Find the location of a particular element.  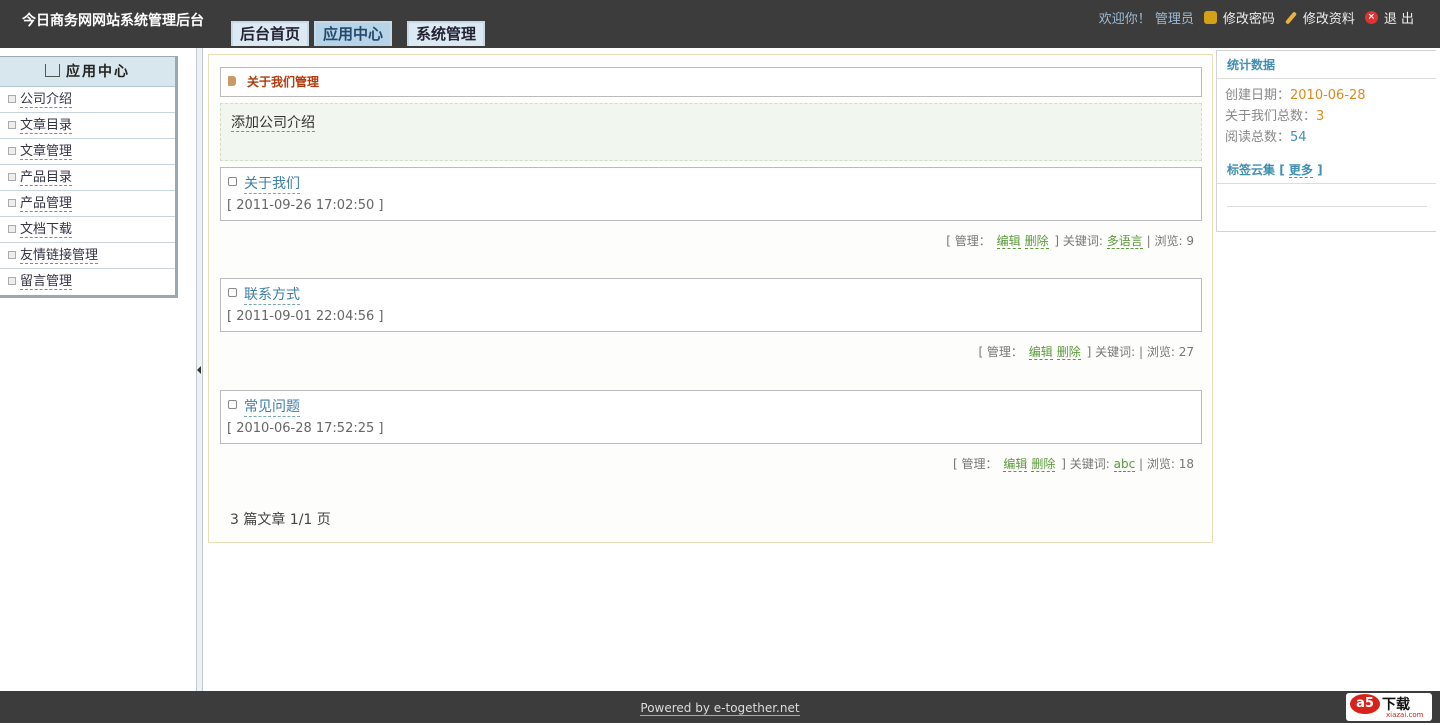

tags-title-row: 标签云集 [ 更多 ] is located at coordinates (1326, 170).